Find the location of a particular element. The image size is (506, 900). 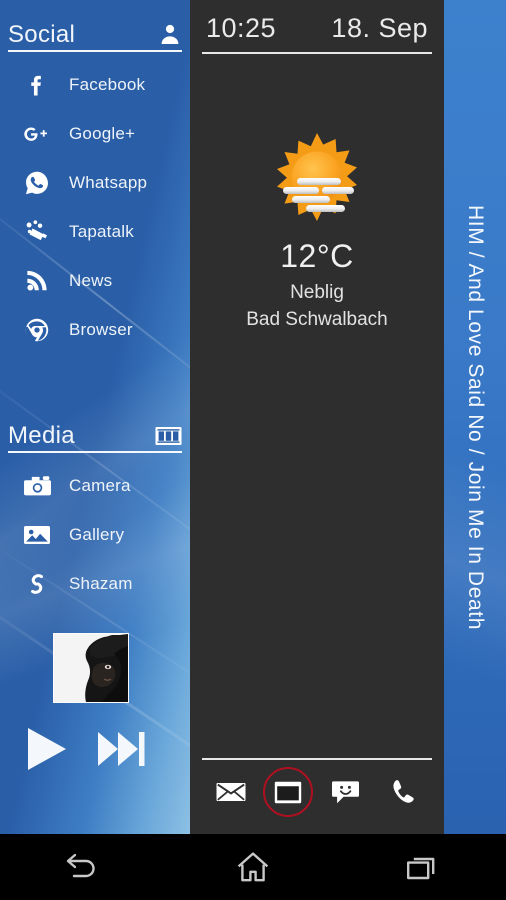

highlight-ring is located at coordinates (288, 792).